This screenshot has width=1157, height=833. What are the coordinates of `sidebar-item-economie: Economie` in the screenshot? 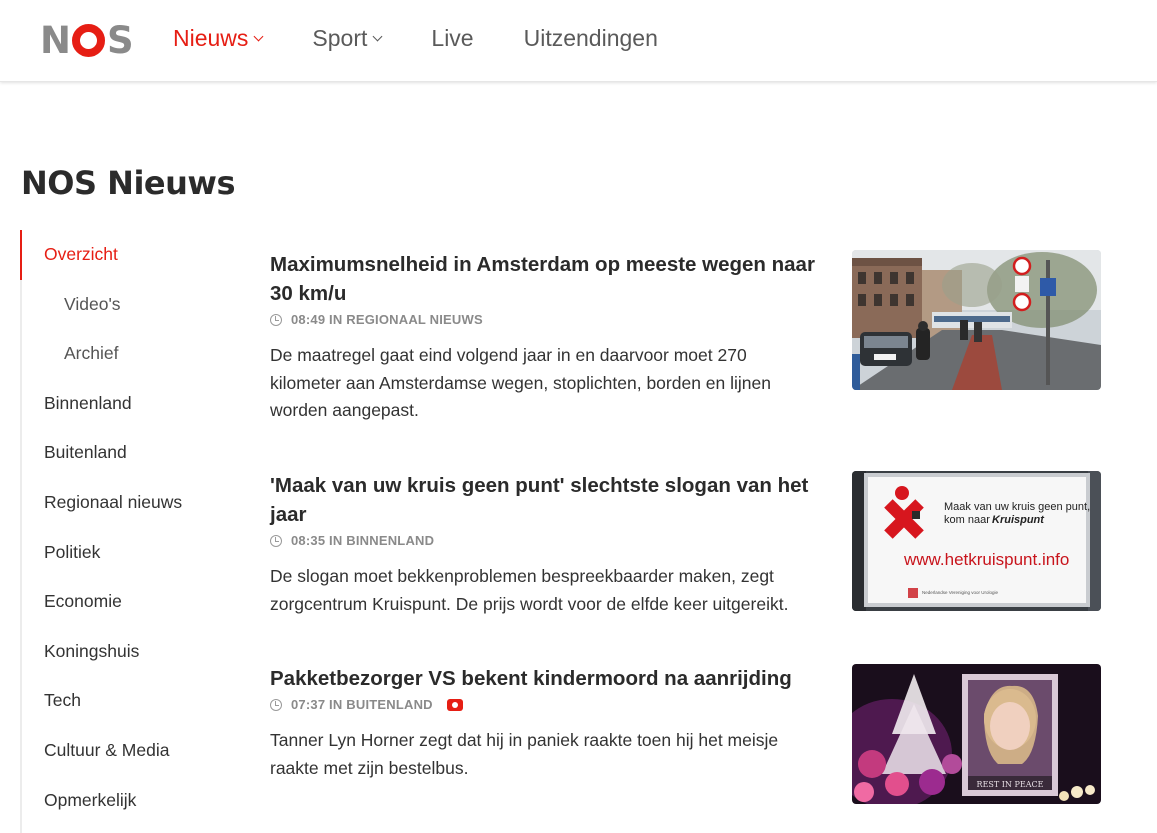 It's located at (121, 602).